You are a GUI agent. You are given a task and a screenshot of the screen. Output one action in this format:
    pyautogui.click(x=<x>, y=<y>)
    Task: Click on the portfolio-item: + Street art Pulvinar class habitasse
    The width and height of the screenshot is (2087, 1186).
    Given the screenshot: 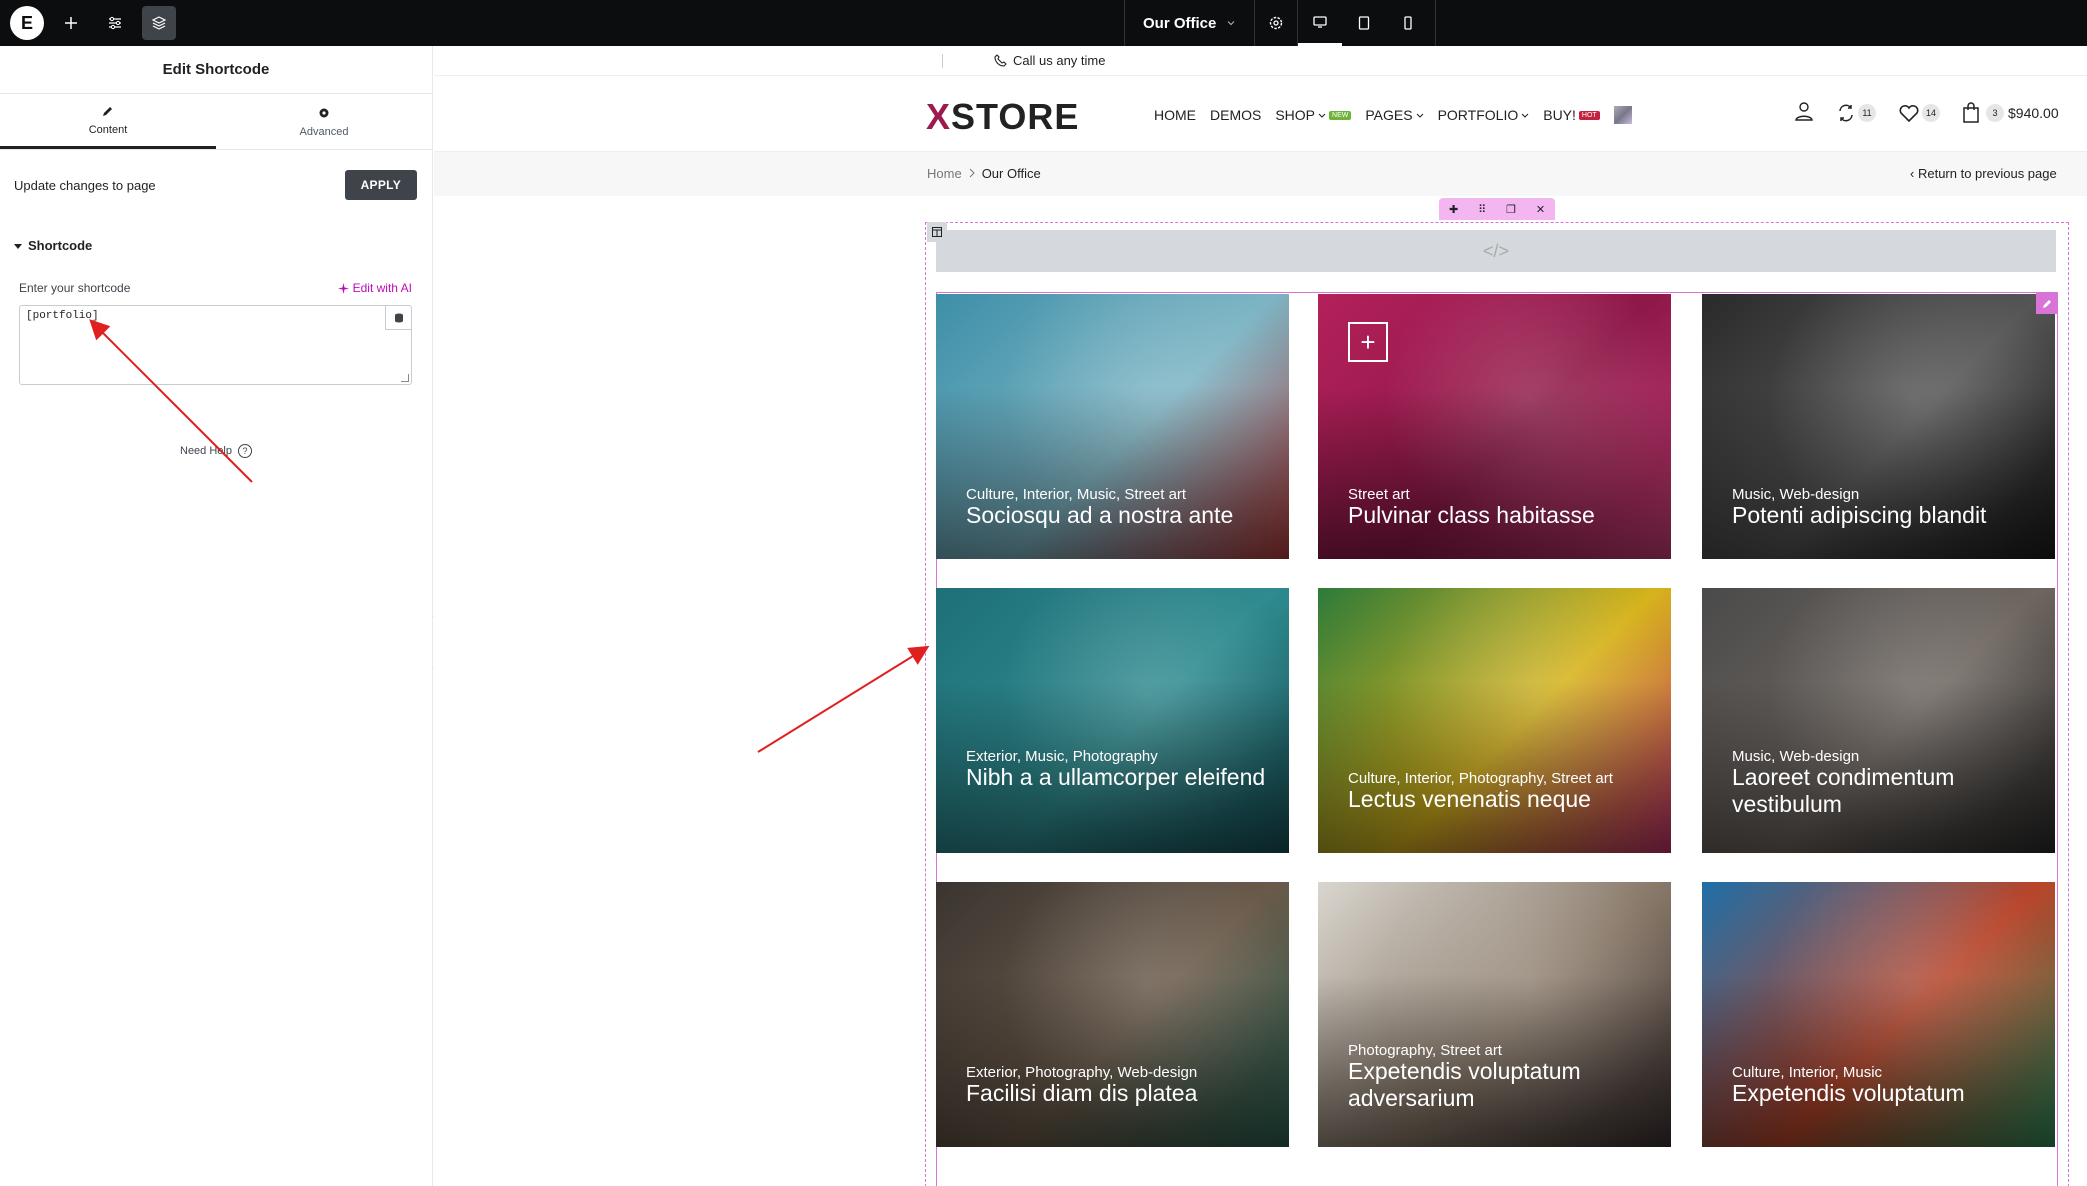 What is the action you would take?
    pyautogui.click(x=1494, y=426)
    